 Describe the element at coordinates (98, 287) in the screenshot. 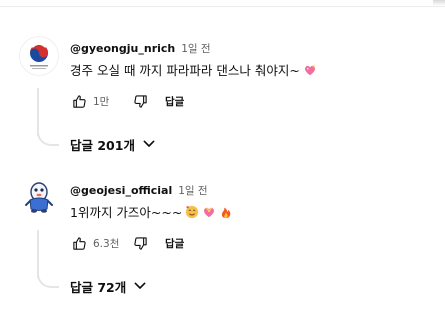

I see `replies-count-label: 답글 72개` at that location.